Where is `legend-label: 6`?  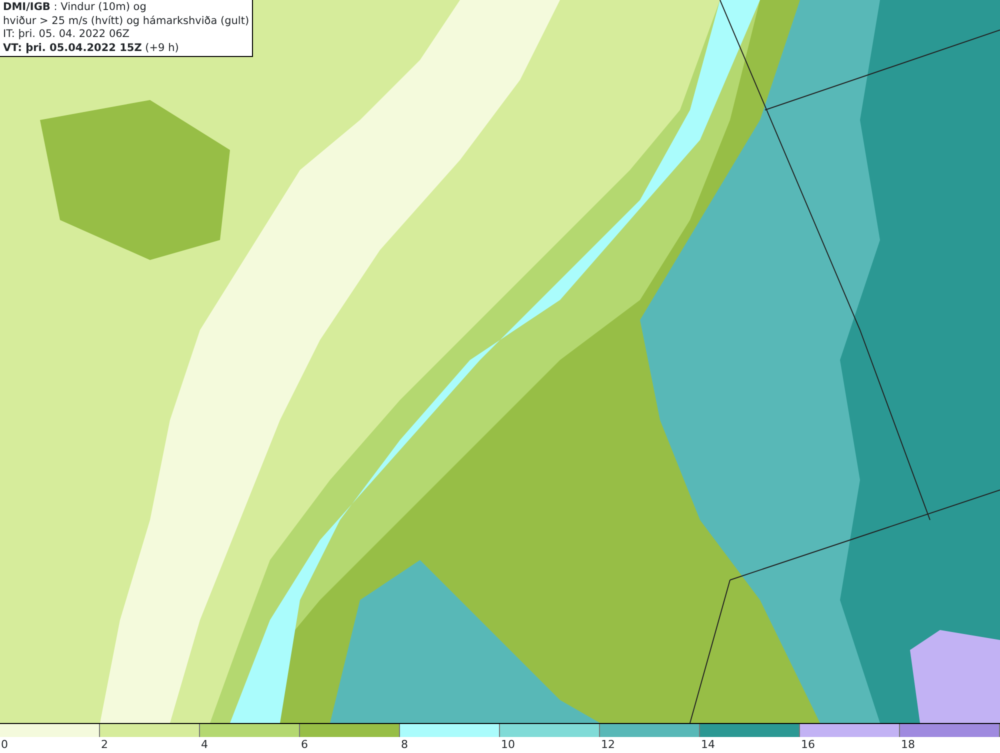 legend-label: 6 is located at coordinates (304, 744).